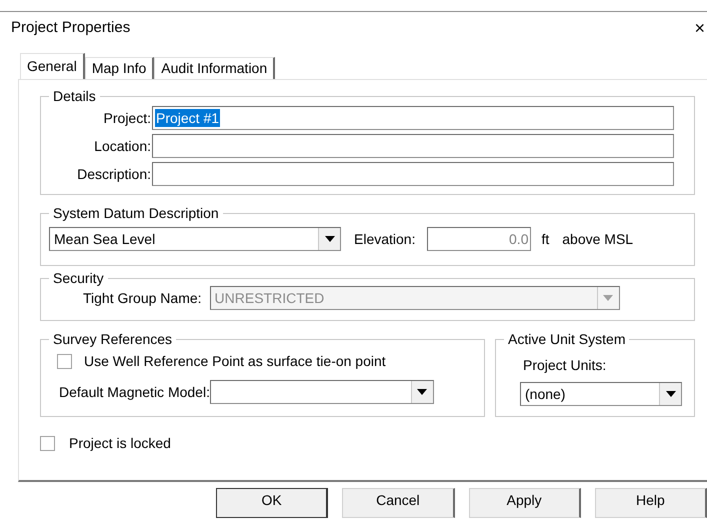 This screenshot has height=522, width=707. What do you see at coordinates (545, 239) in the screenshot?
I see `unit-label: ft` at bounding box center [545, 239].